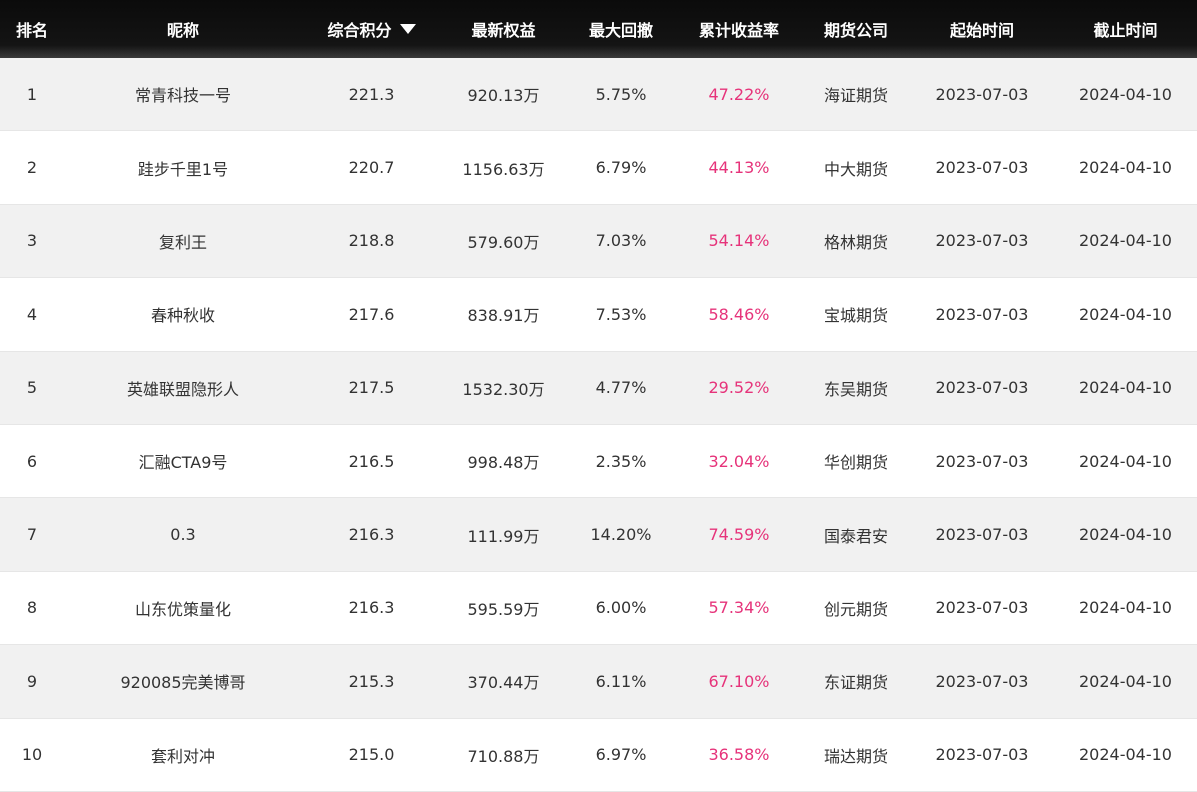  Describe the element at coordinates (739, 755) in the screenshot. I see `cell-return: 36.58%` at that location.